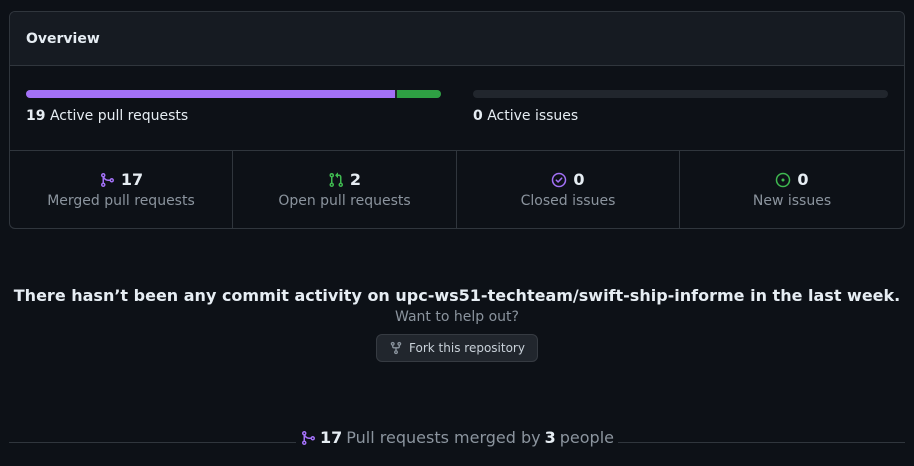 This screenshot has height=466, width=914. I want to click on closed-issues-count: 0, so click(579, 179).